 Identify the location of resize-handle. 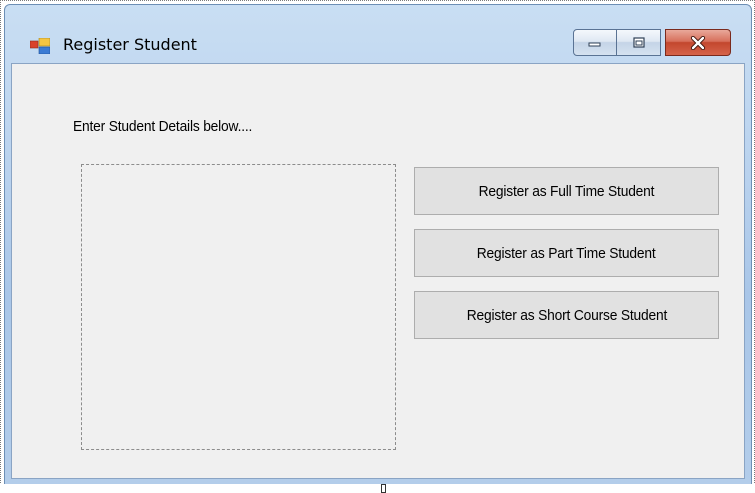
(383, 488).